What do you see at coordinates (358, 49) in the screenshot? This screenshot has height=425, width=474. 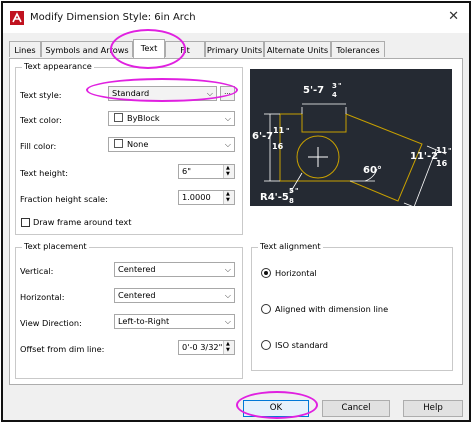 I see `tab-tolerances: Tolerances` at bounding box center [358, 49].